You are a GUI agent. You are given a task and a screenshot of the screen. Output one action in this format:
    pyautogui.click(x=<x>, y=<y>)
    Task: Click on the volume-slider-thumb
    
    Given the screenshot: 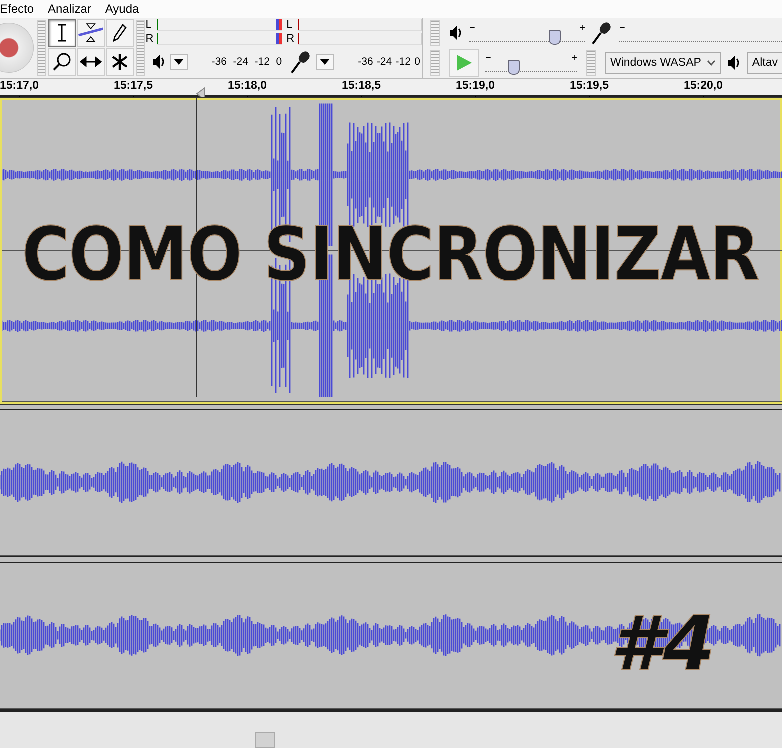 What is the action you would take?
    pyautogui.click(x=555, y=37)
    